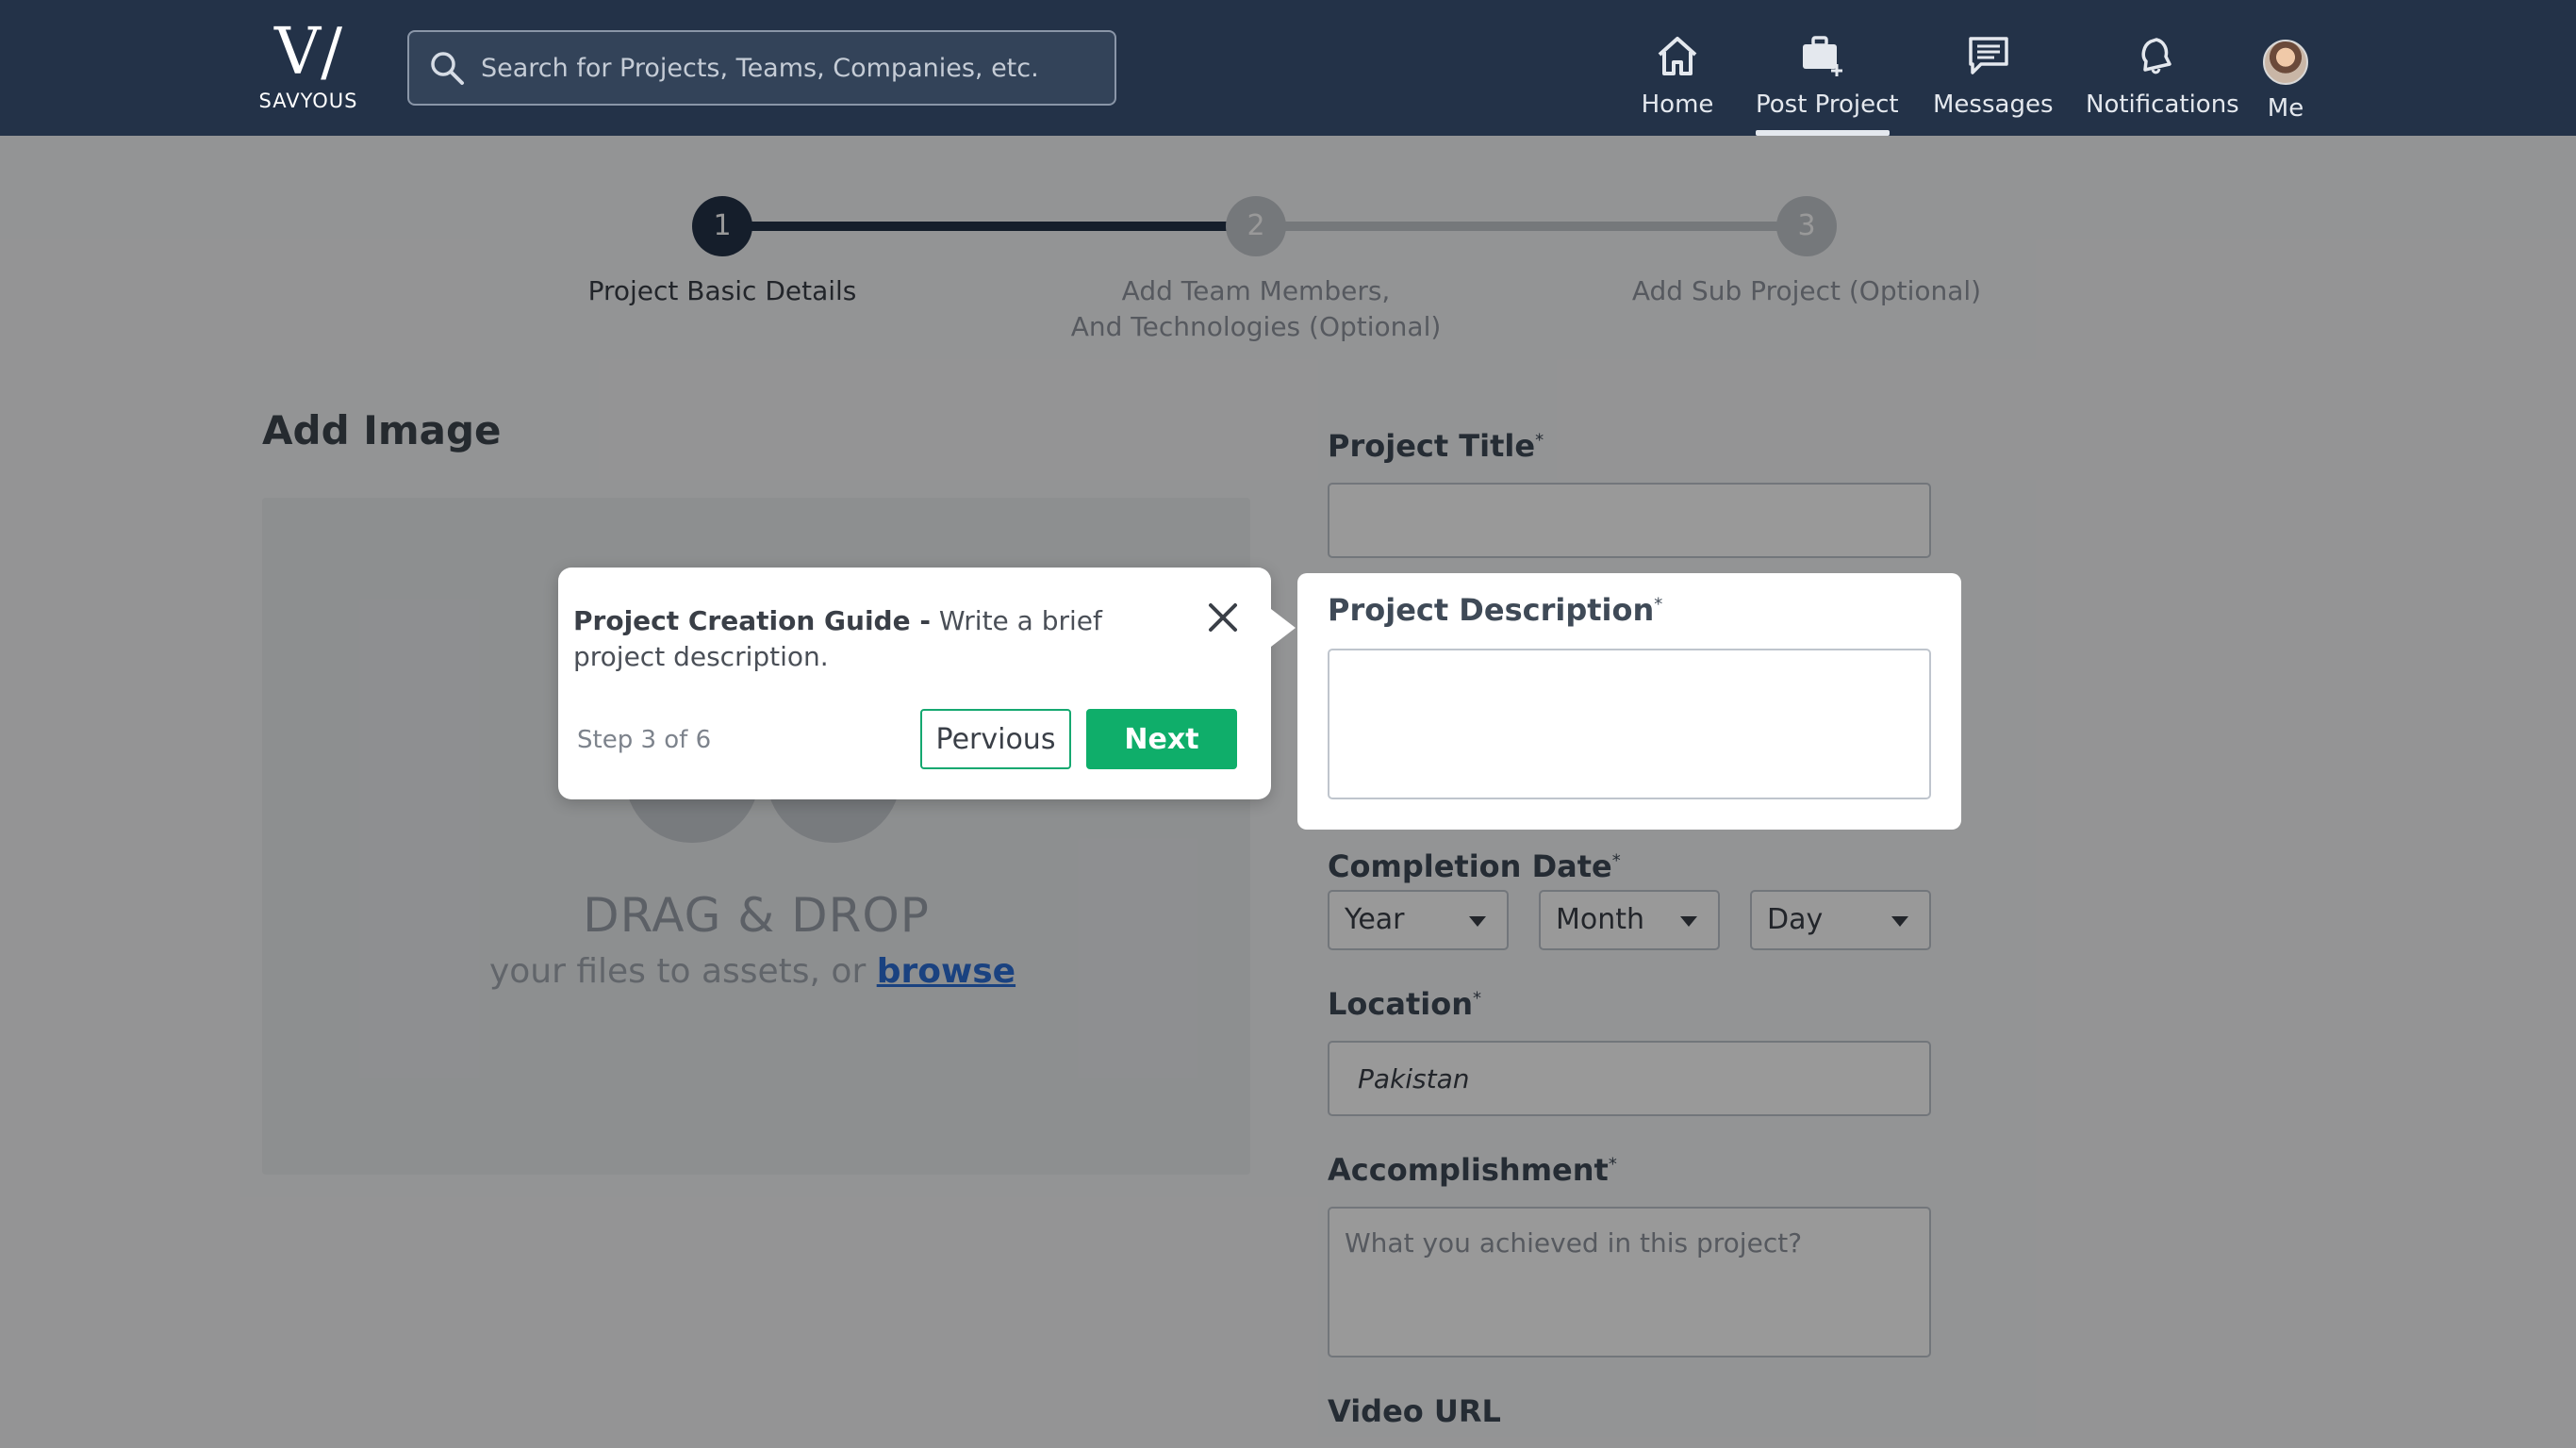 The image size is (2576, 1448). I want to click on project-description-label: Project Description*, so click(1495, 610).